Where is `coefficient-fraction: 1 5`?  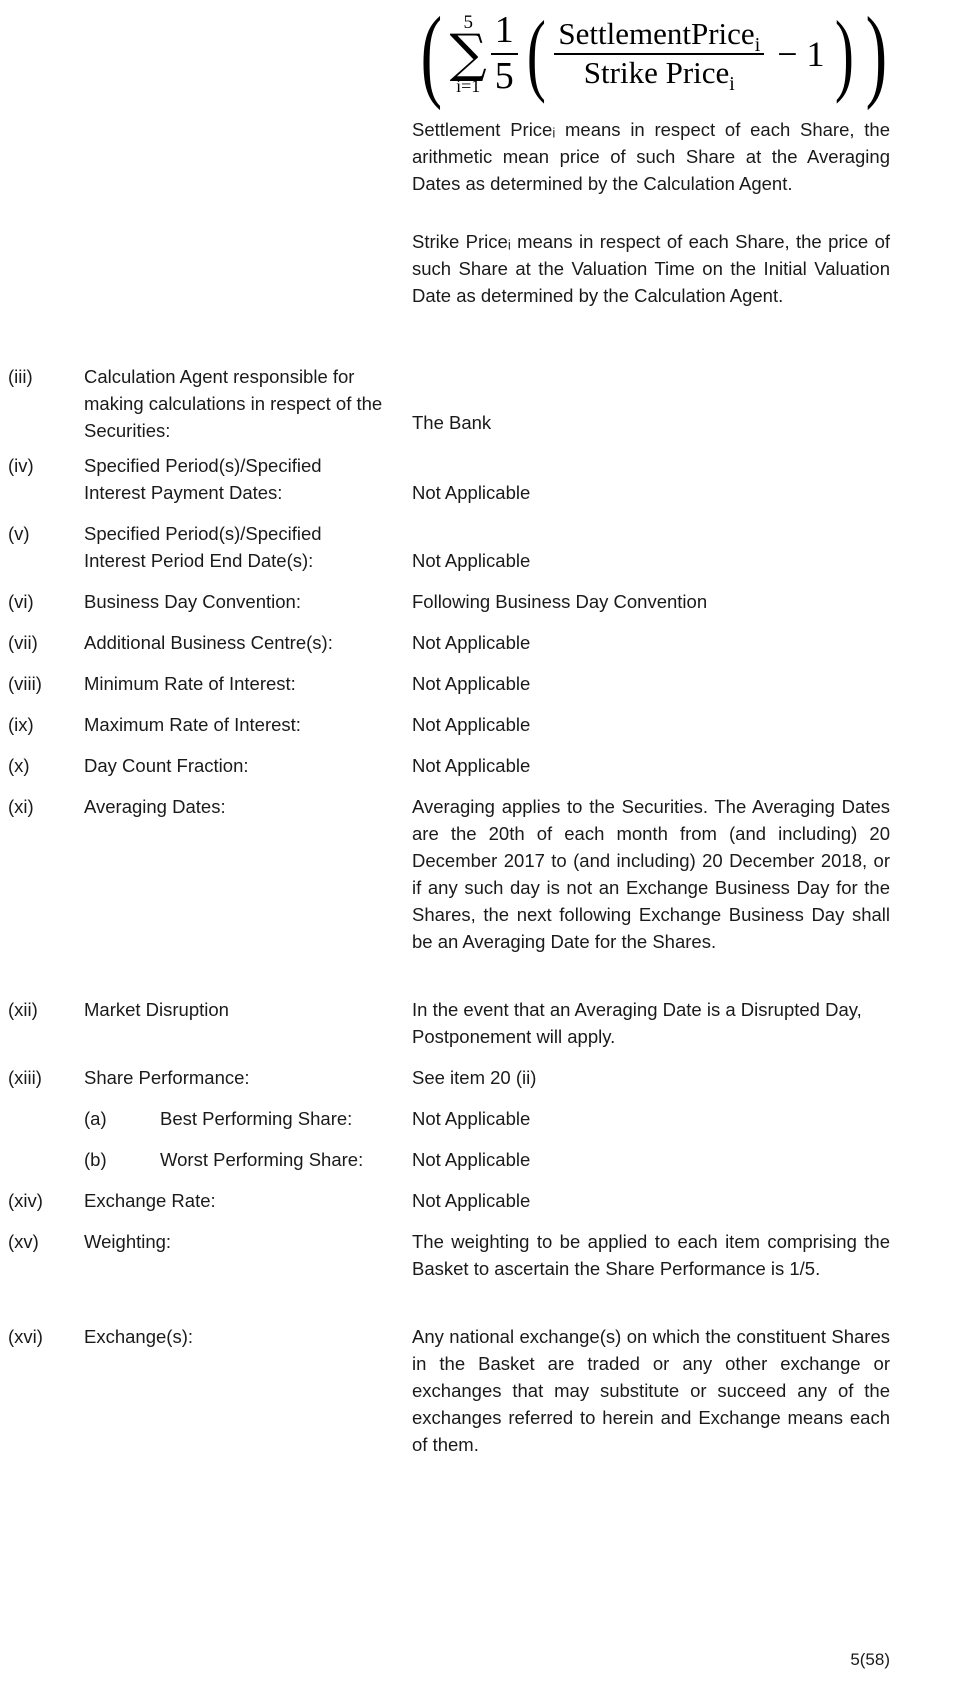
coefficient-fraction: 1 5 is located at coordinates (504, 53).